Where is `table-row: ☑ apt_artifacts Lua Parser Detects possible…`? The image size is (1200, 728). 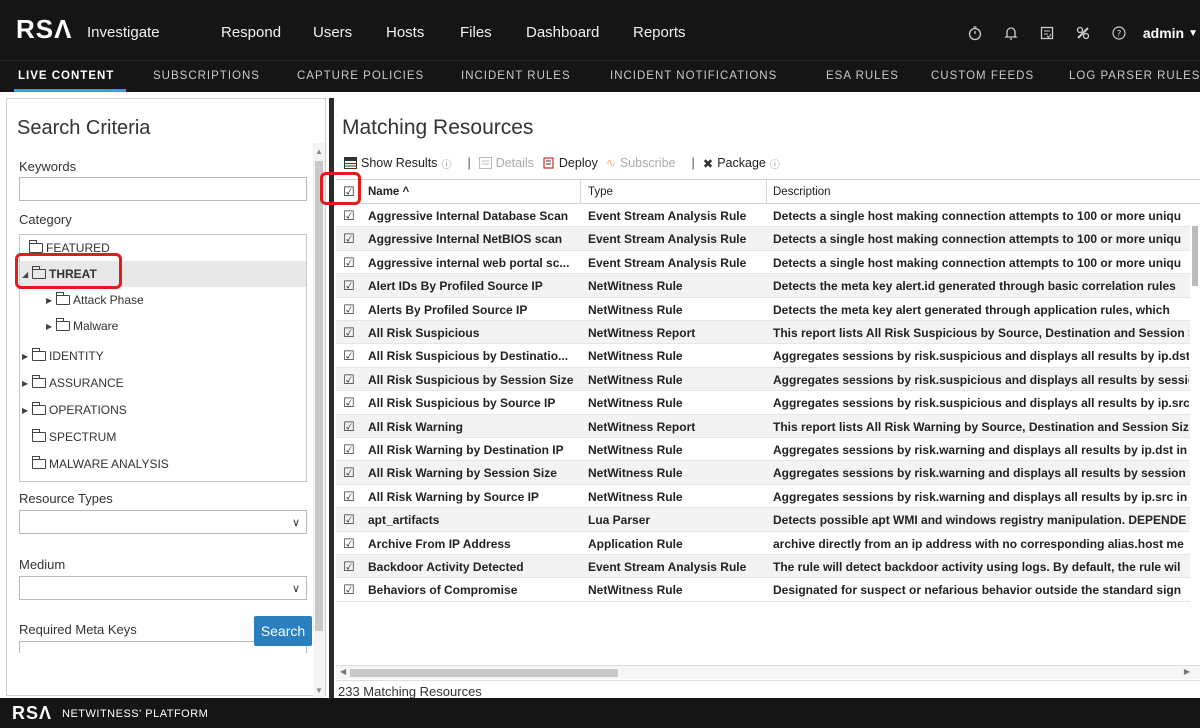 table-row: ☑ apt_artifacts Lua Parser Detects possible… is located at coordinates (768, 520).